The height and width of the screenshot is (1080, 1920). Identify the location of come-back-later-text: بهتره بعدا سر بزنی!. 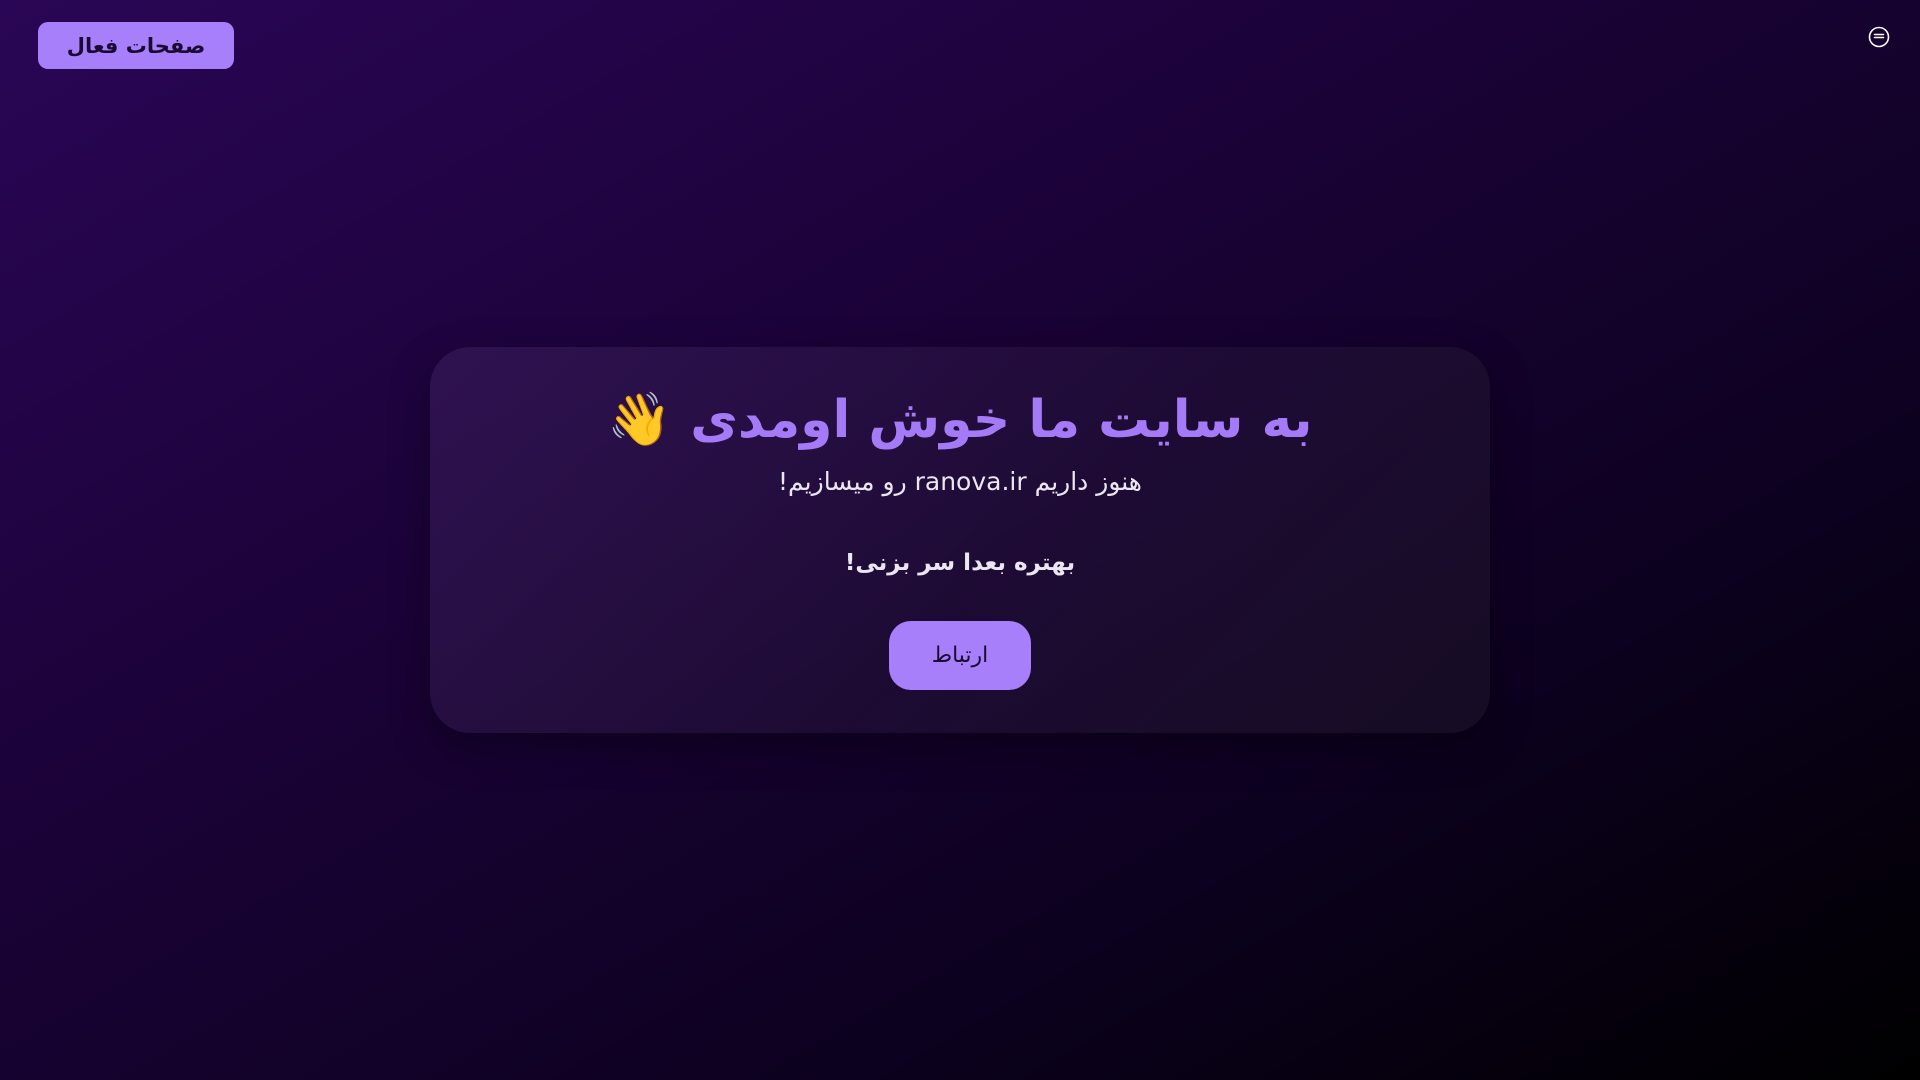
(960, 563).